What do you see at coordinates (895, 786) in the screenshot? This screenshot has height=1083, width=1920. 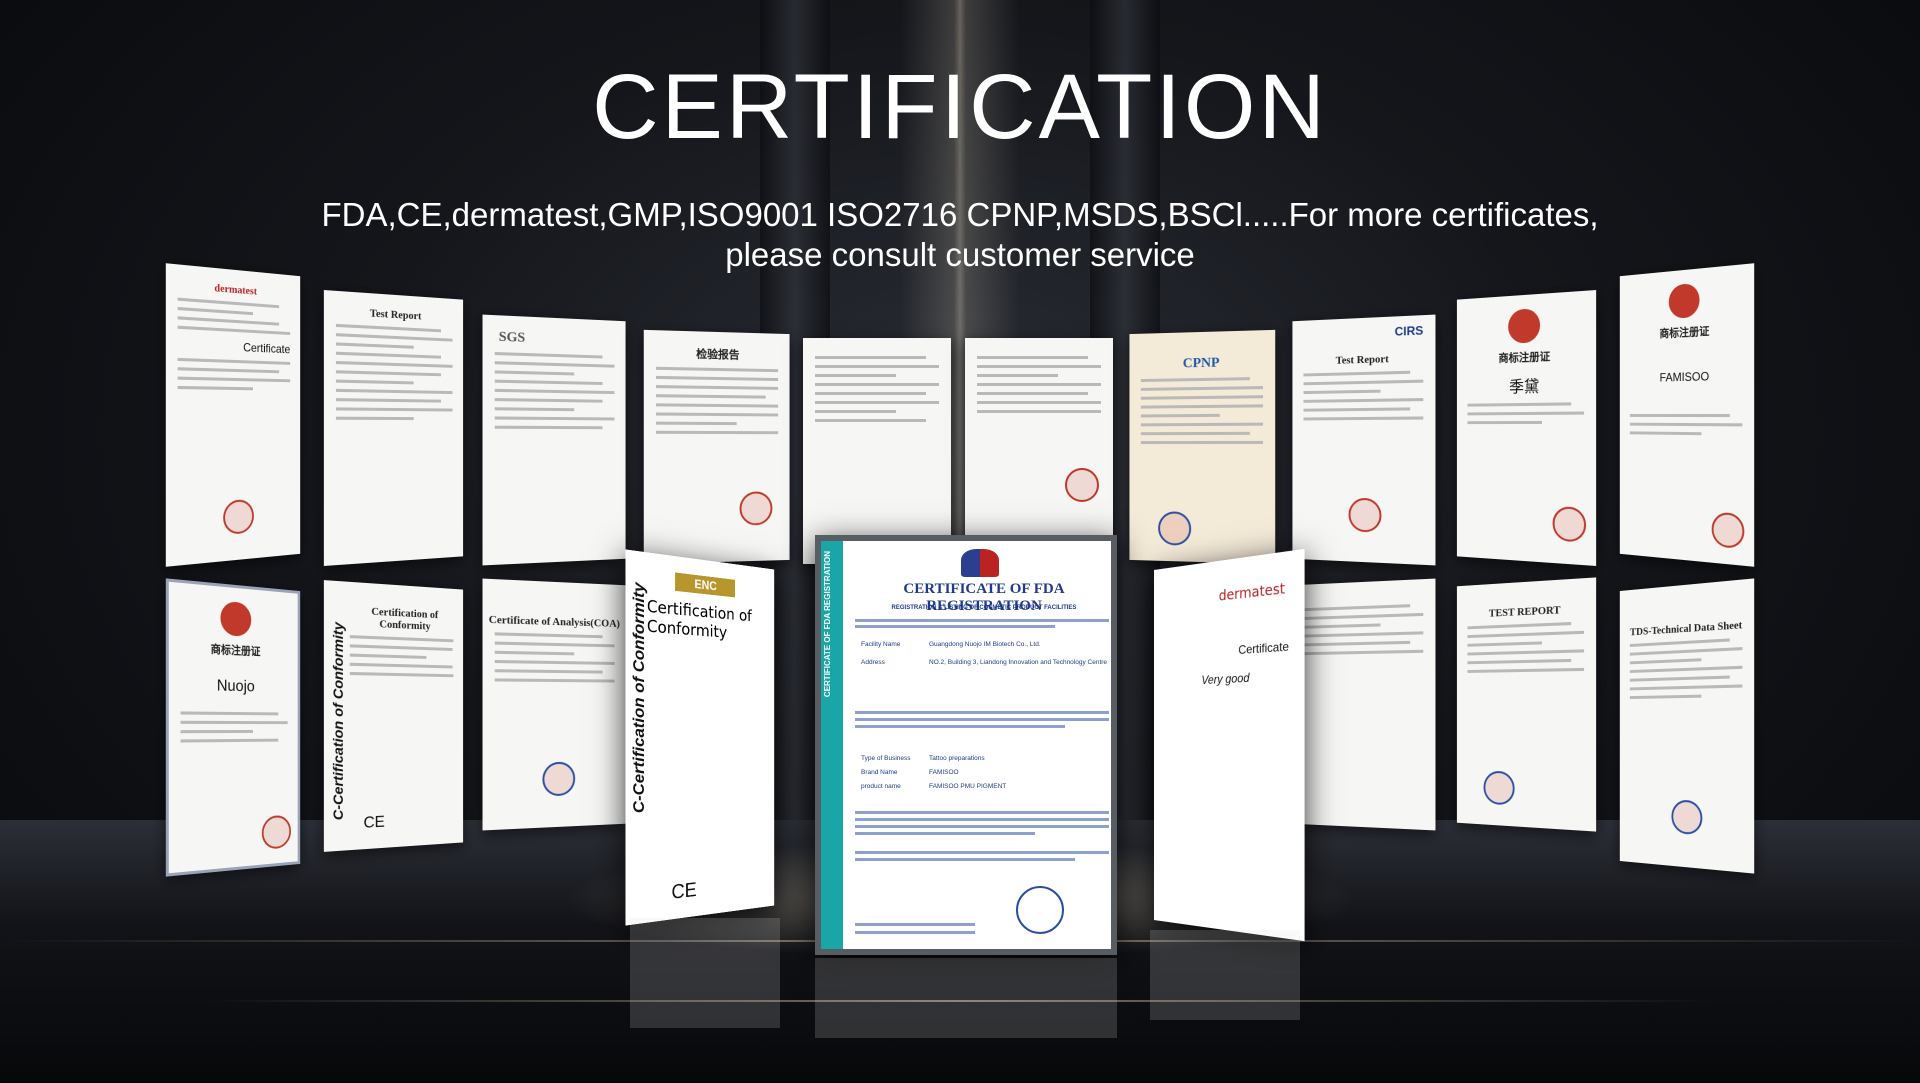 I see `field-label: product name` at bounding box center [895, 786].